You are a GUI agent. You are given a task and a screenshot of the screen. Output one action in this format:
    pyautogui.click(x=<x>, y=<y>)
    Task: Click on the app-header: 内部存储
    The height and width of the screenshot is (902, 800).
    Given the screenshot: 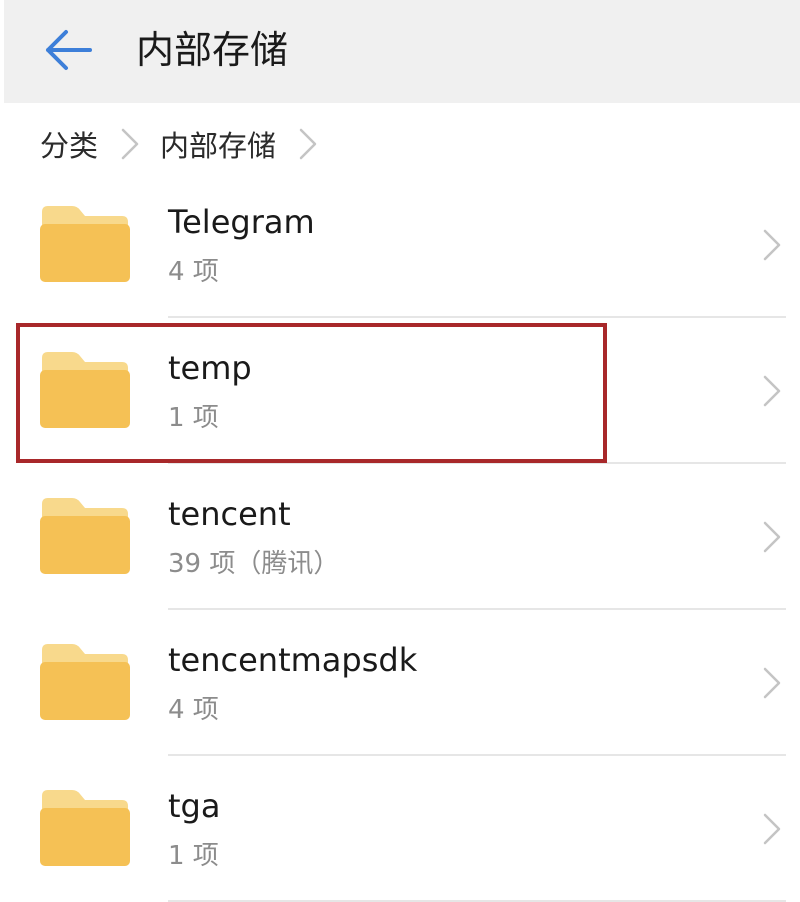 What is the action you would take?
    pyautogui.click(x=402, y=51)
    